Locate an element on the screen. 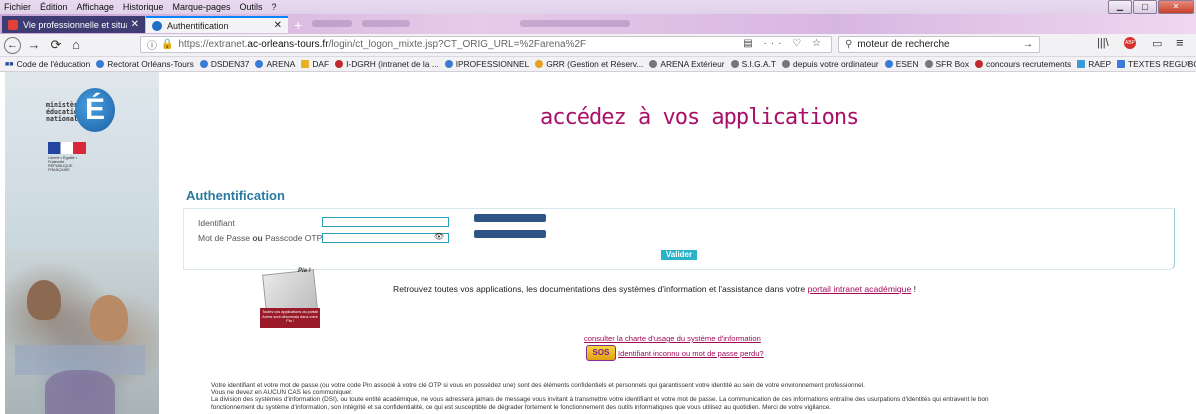  menu-outils: Outils is located at coordinates (252, 7).